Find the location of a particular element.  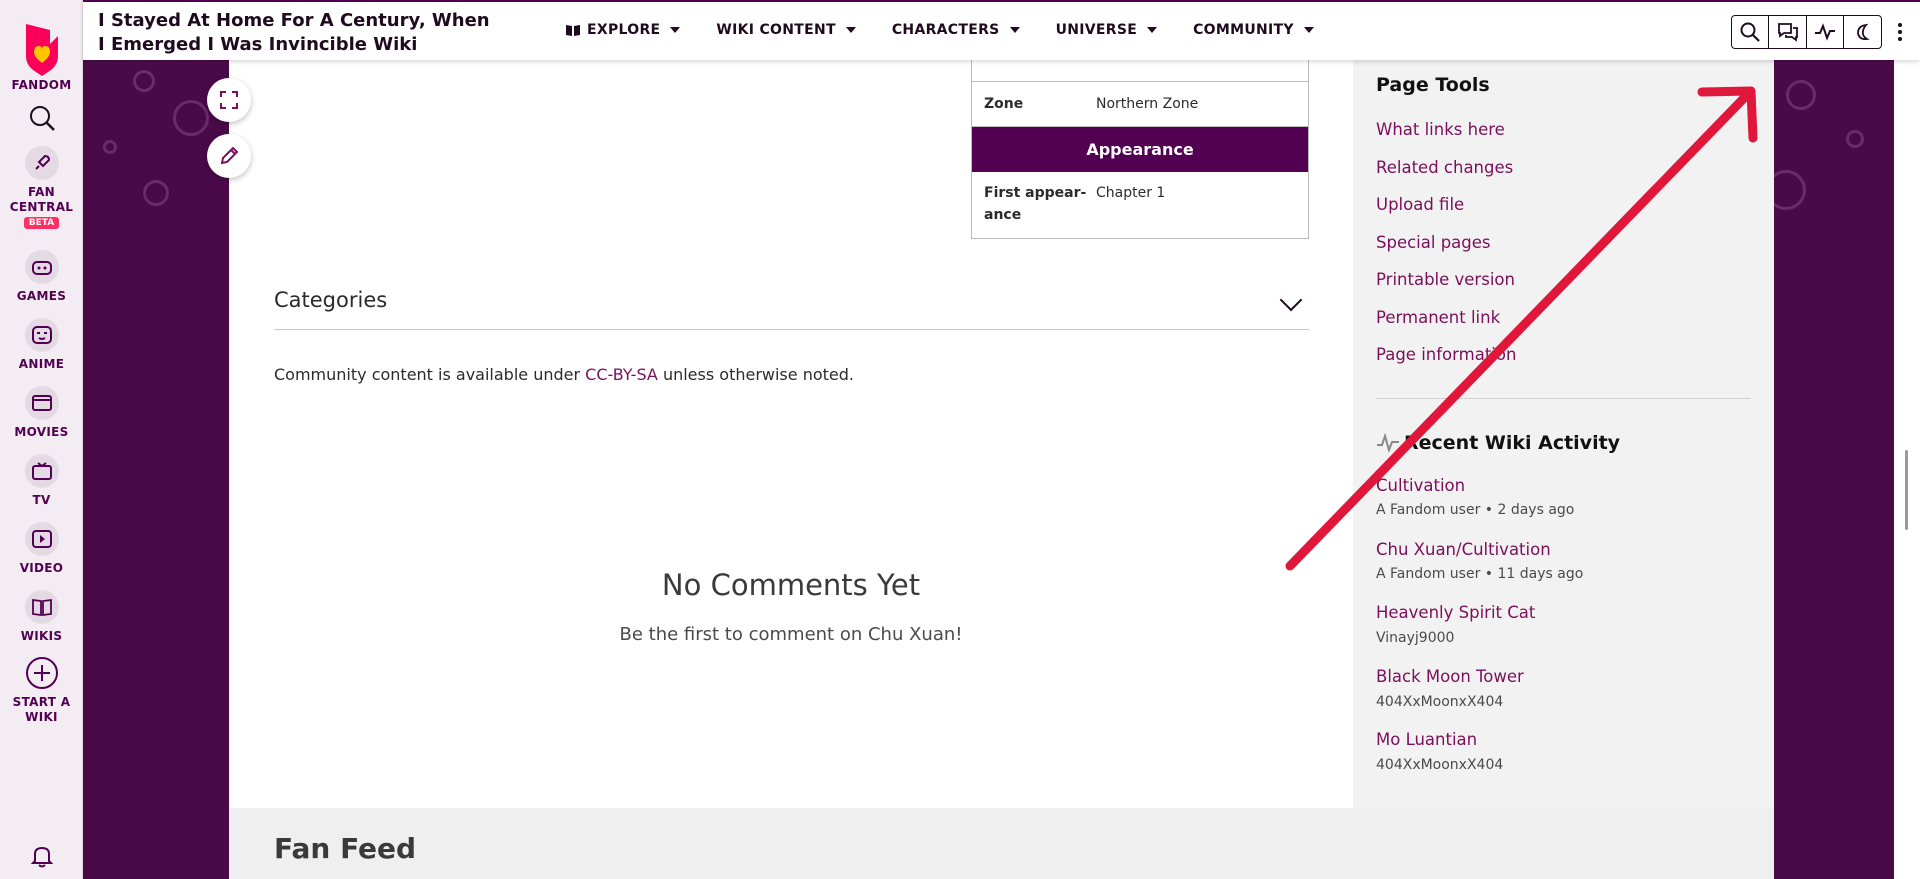

infobox-value: Chapter 1 is located at coordinates (1131, 193).